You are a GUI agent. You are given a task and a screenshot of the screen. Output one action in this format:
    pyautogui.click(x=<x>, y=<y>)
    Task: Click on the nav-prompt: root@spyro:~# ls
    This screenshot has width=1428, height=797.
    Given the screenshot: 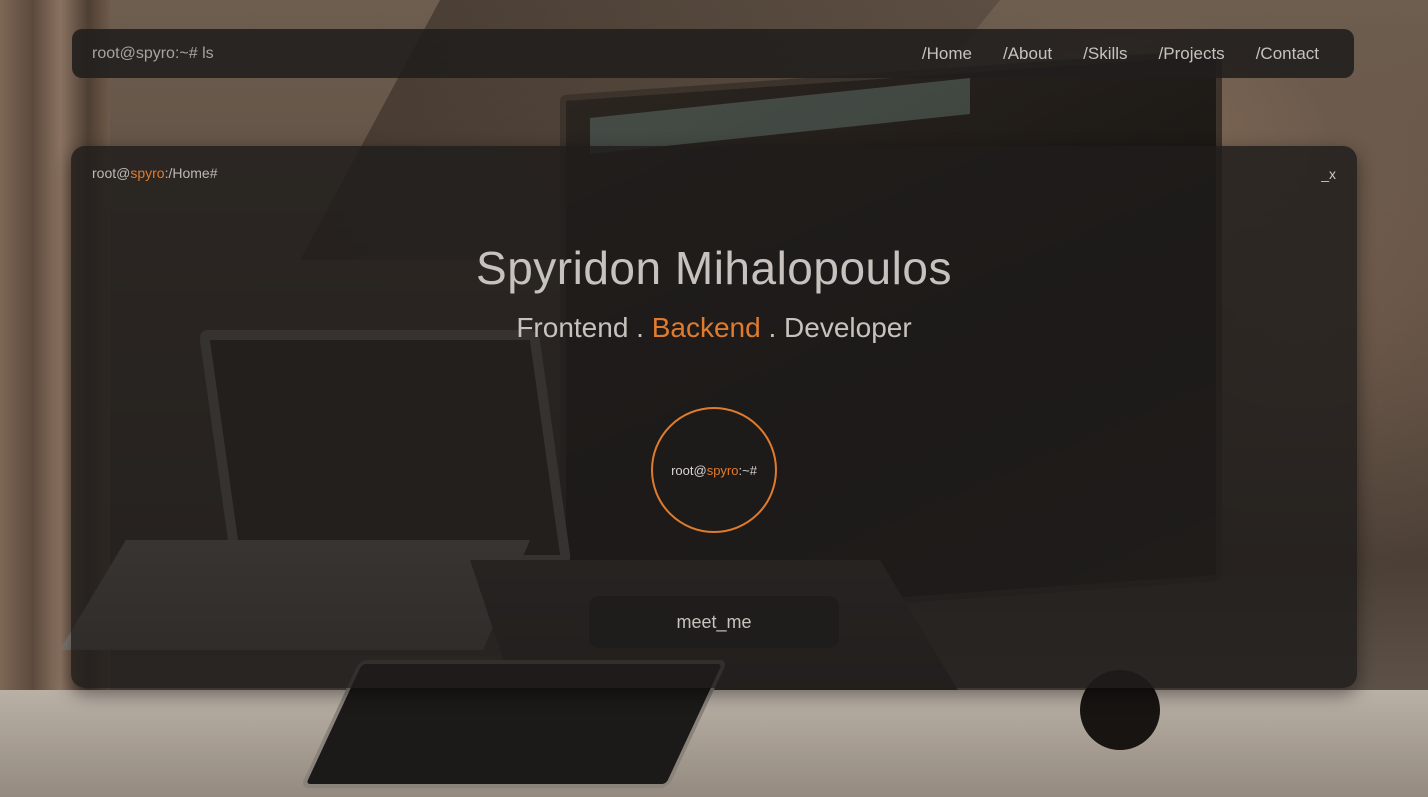 What is the action you would take?
    pyautogui.click(x=153, y=53)
    